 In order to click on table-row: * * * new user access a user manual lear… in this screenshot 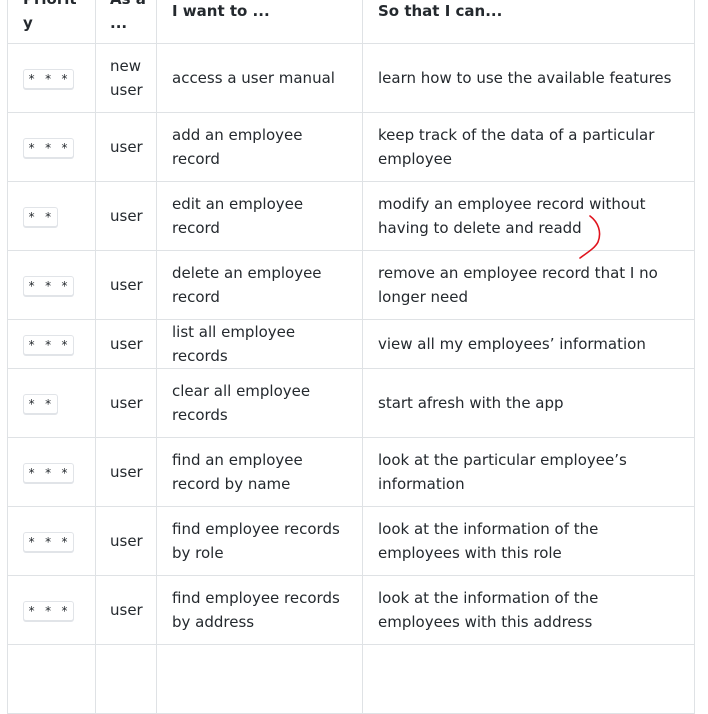, I will do `click(351, 78)`.